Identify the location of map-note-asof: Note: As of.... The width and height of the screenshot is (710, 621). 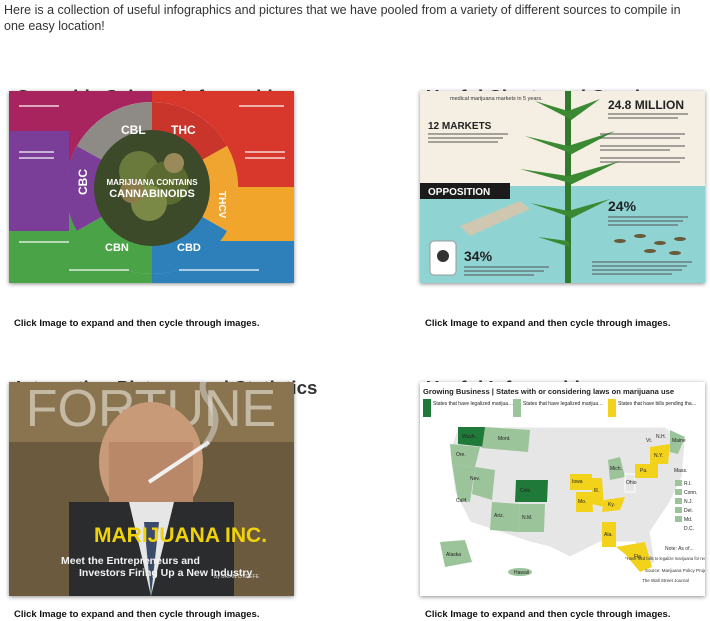
(679, 549).